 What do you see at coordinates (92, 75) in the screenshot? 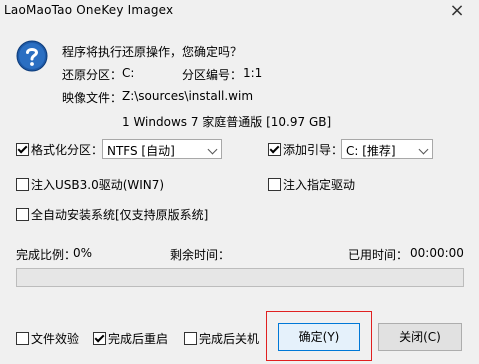
I see `restore-partition-label: 还原分区：` at bounding box center [92, 75].